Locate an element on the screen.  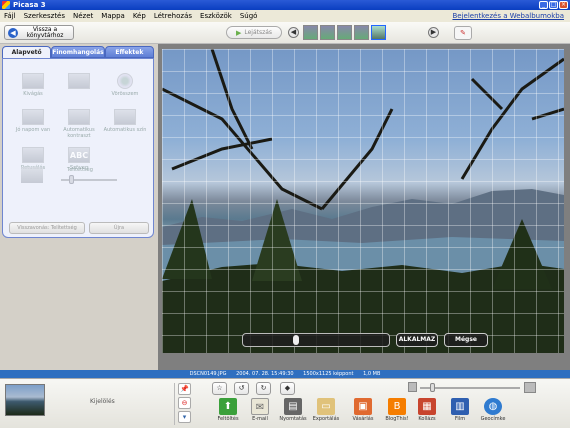
maximize-button: □ is located at coordinates (553, 5).